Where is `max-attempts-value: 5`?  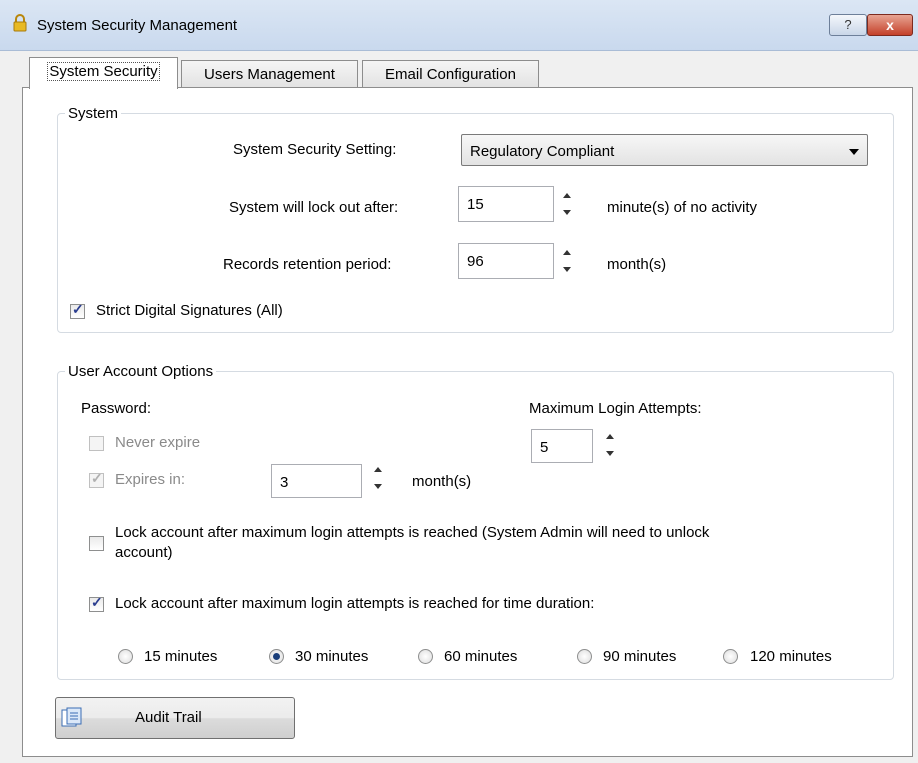 max-attempts-value: 5 is located at coordinates (544, 447).